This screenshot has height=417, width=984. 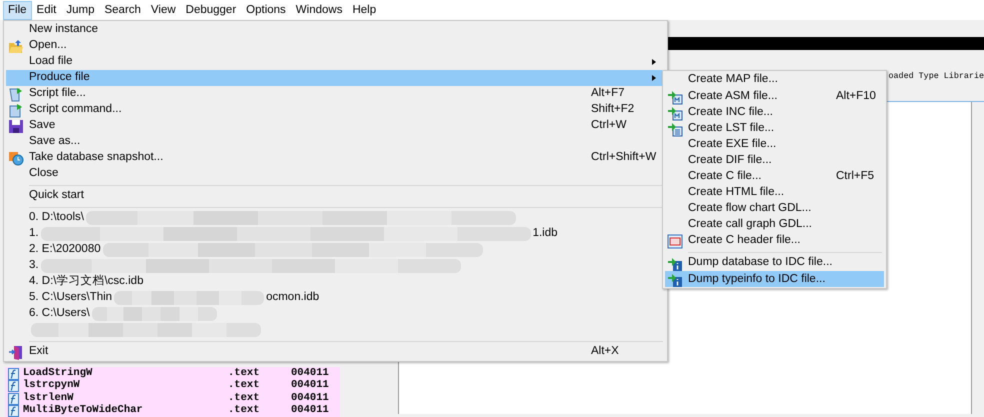 What do you see at coordinates (17, 10) in the screenshot?
I see `menu-item: File` at bounding box center [17, 10].